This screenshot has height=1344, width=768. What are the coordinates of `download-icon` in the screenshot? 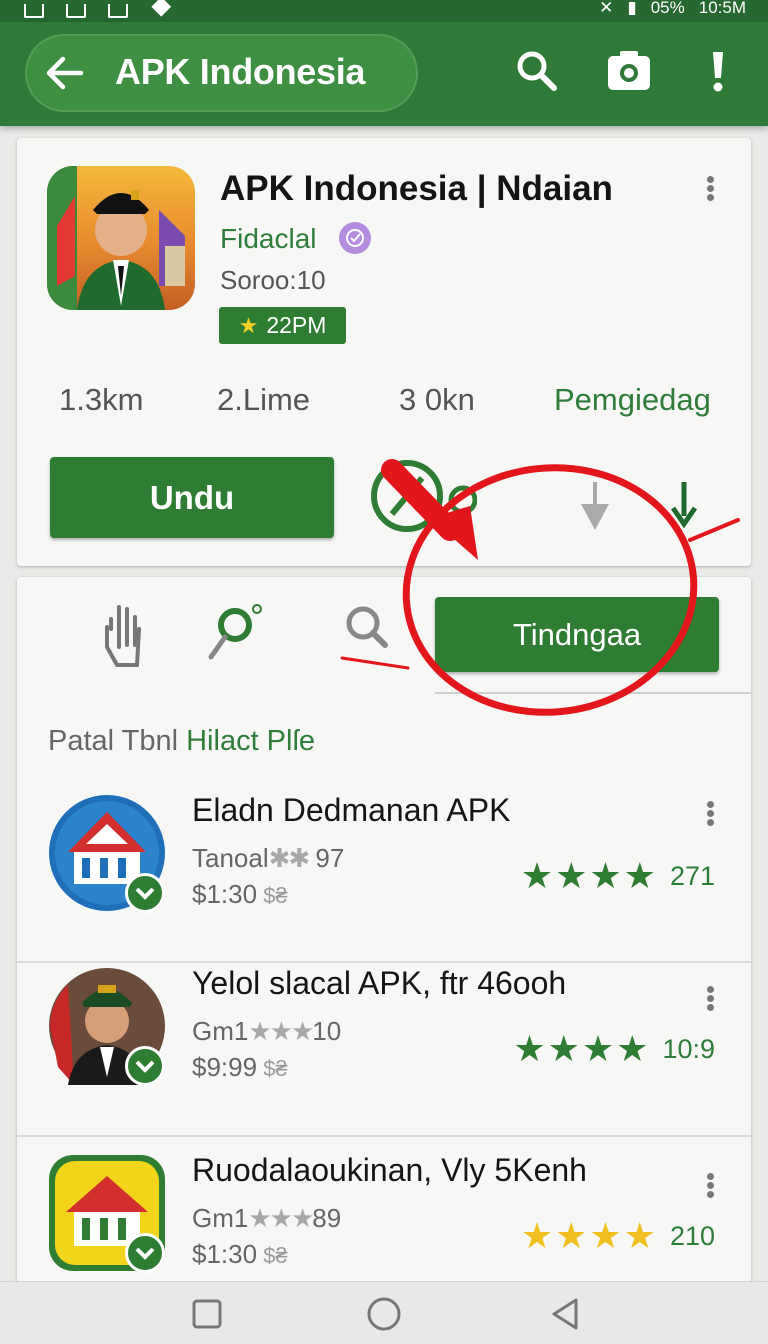 It's located at (684, 504).